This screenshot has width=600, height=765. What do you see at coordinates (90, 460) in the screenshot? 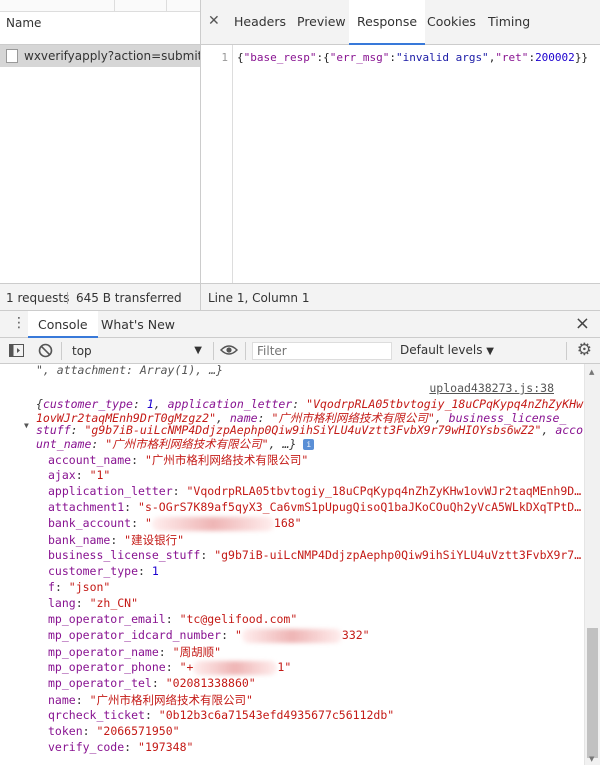
I see `property-key: account_name` at bounding box center [90, 460].